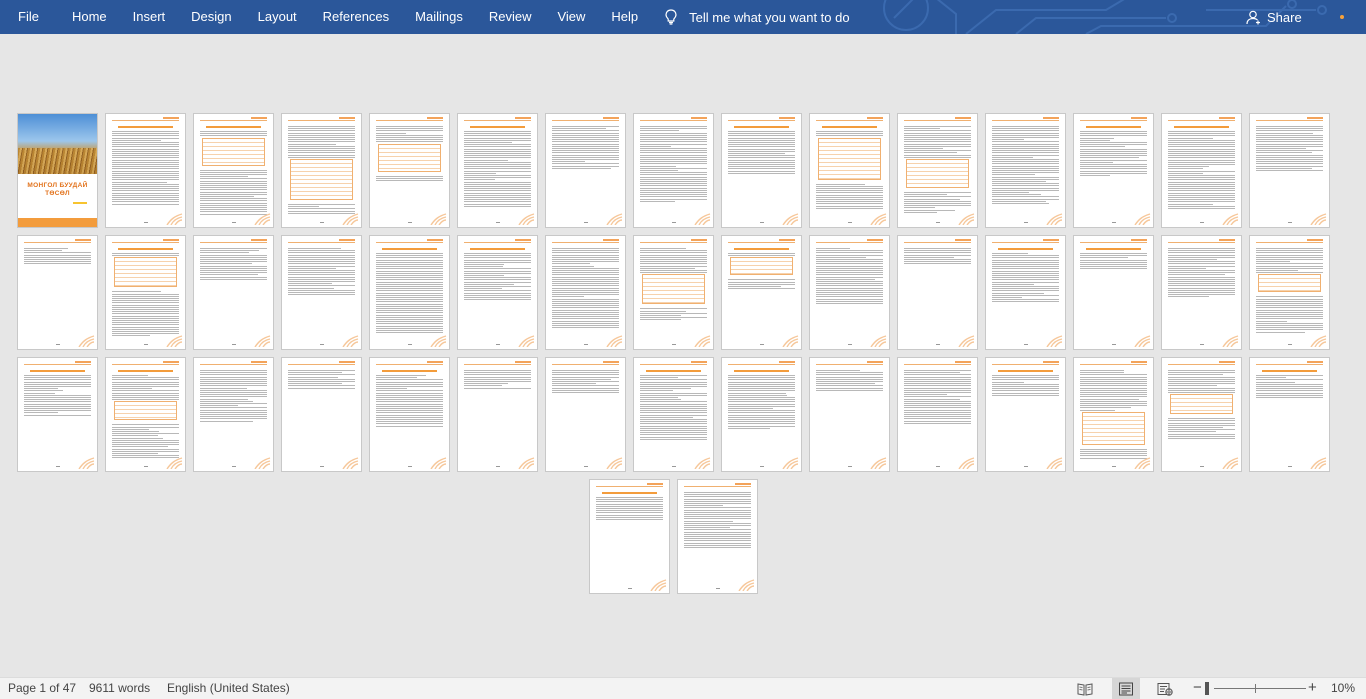 The height and width of the screenshot is (699, 1366). I want to click on read-mode-icon, so click(1085, 689).